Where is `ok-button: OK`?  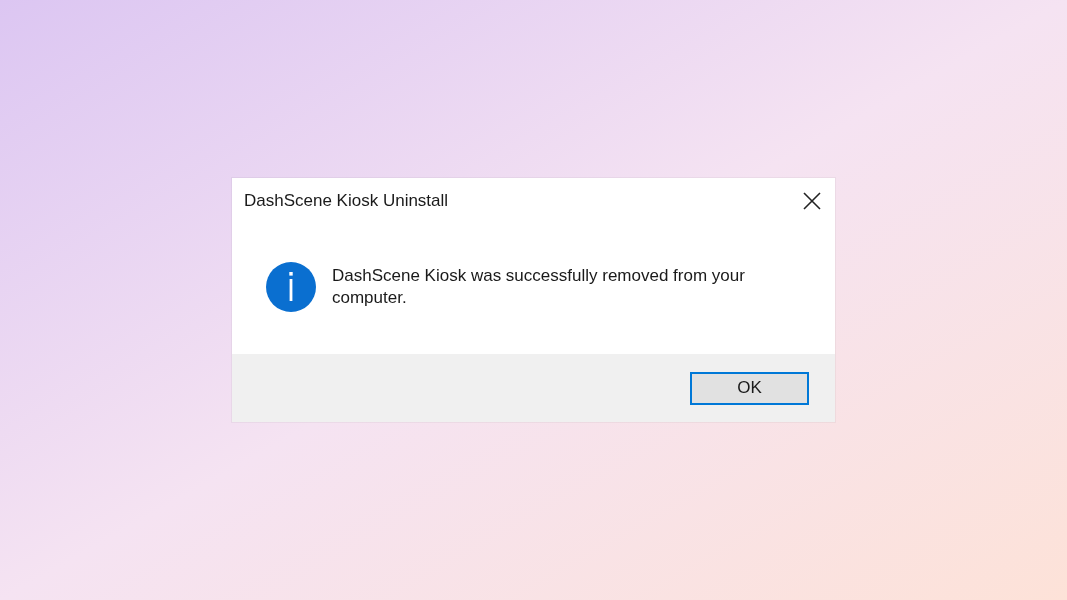
ok-button: OK is located at coordinates (749, 388).